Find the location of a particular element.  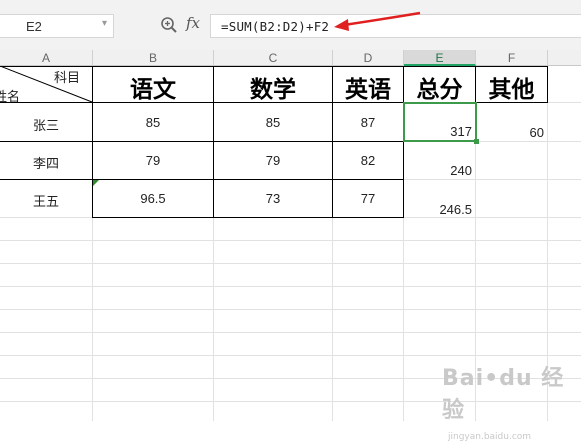

cell-f2: 60 is located at coordinates (510, 132).